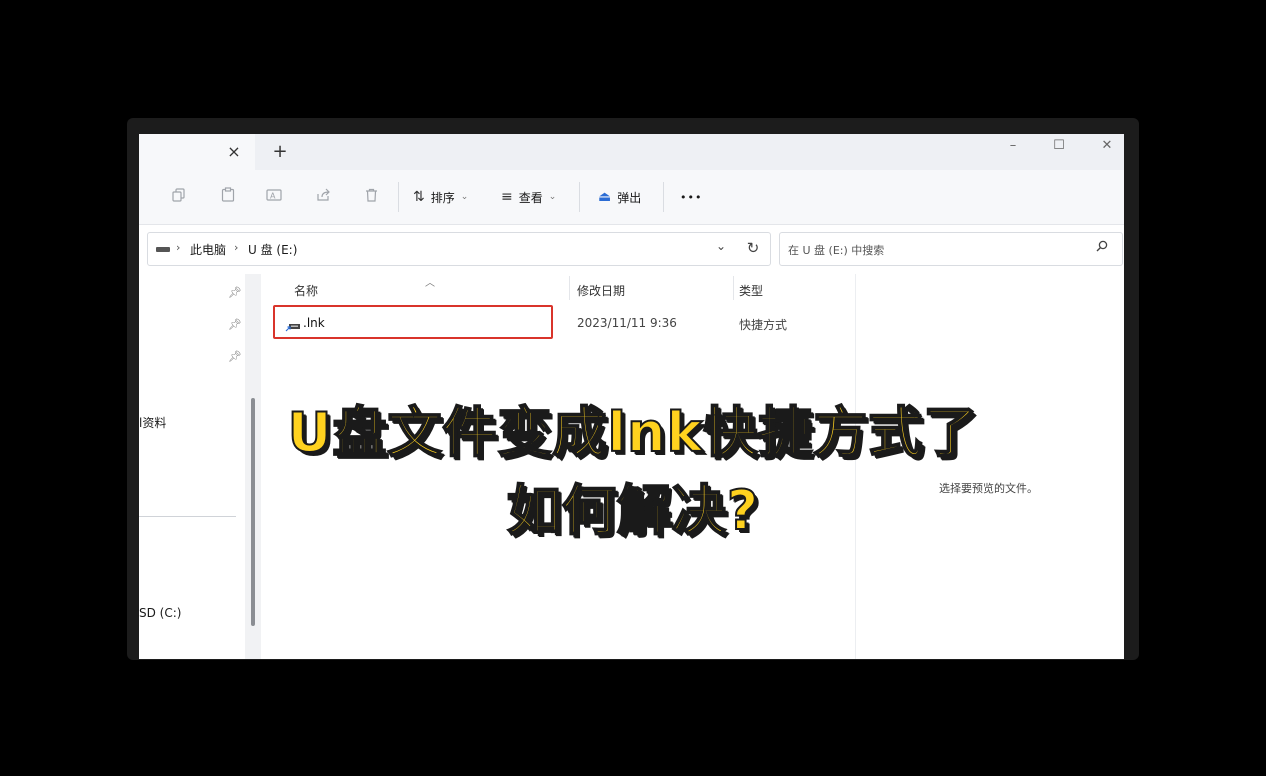 Image resolution: width=1266 pixels, height=776 pixels. Describe the element at coordinates (605, 197) in the screenshot. I see `eject-icon: ⏏` at that location.